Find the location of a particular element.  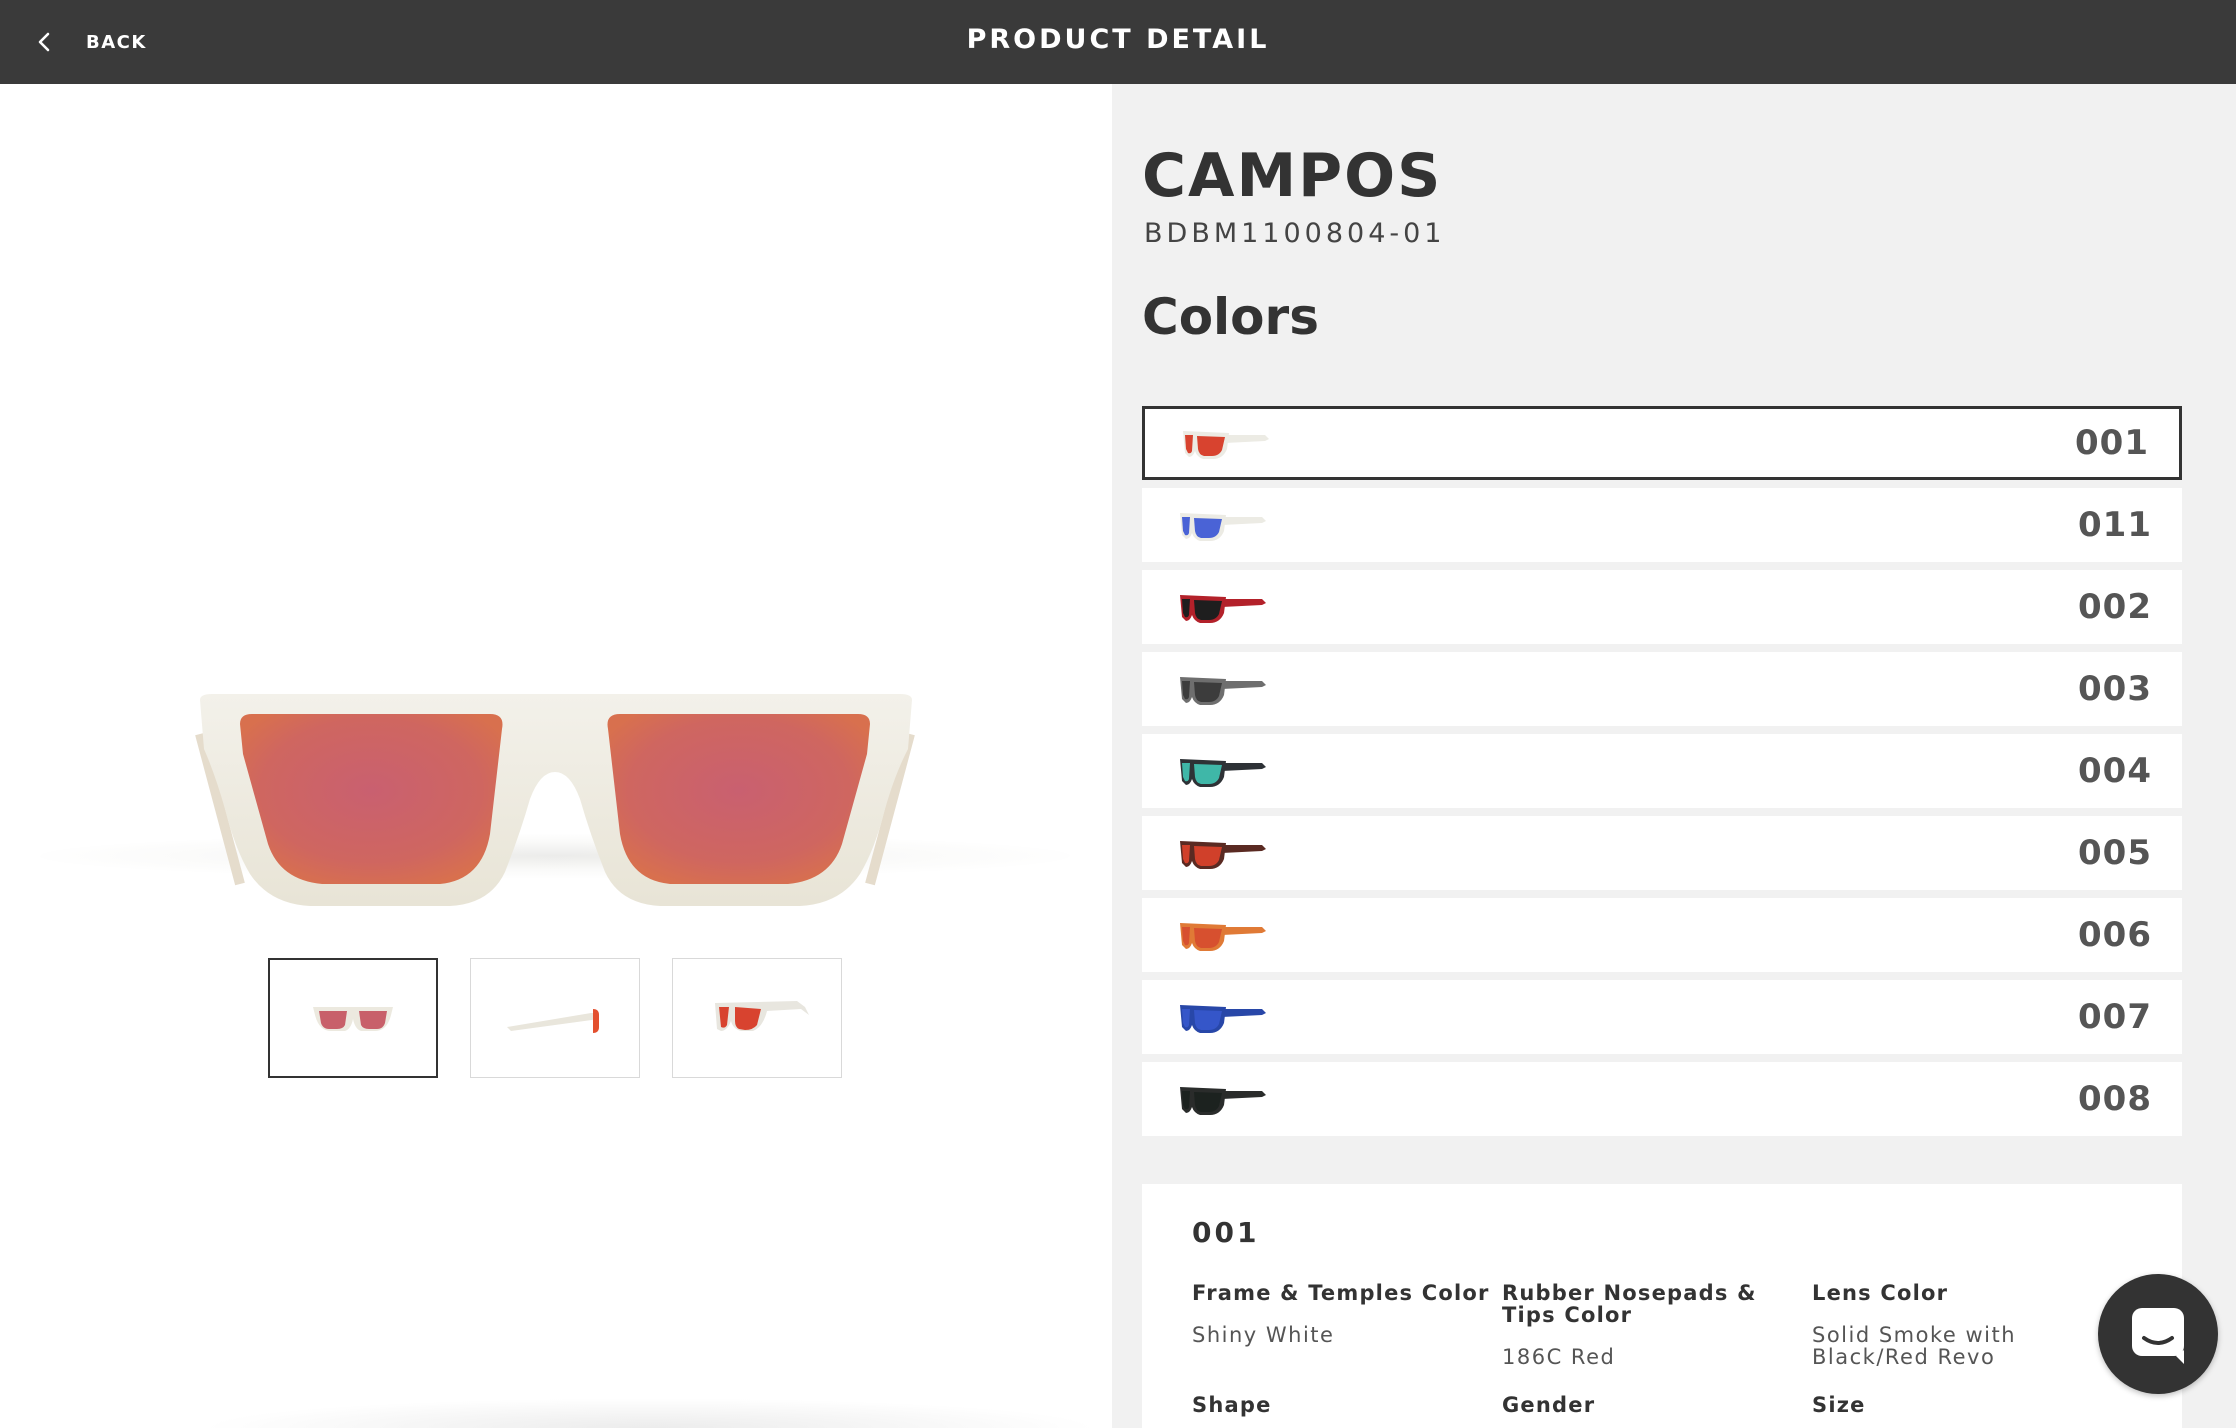

thumbnail-strip is located at coordinates (555, 1018).